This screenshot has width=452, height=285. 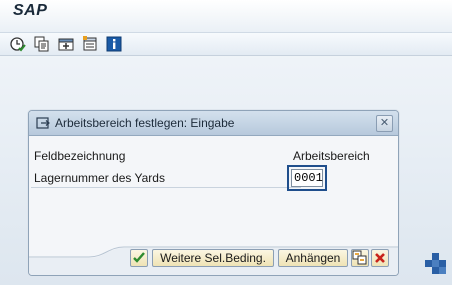 I want to click on field-name-header: Feldbezeichnung, so click(x=80, y=156).